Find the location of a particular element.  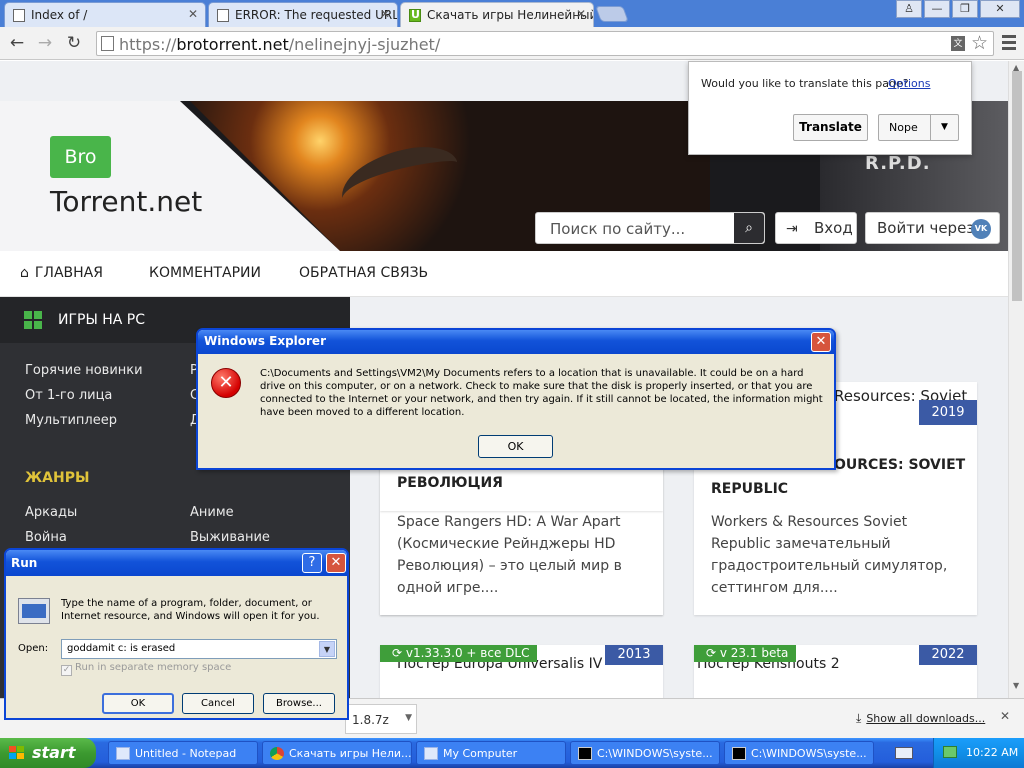

back-button: ← is located at coordinates (17, 43).